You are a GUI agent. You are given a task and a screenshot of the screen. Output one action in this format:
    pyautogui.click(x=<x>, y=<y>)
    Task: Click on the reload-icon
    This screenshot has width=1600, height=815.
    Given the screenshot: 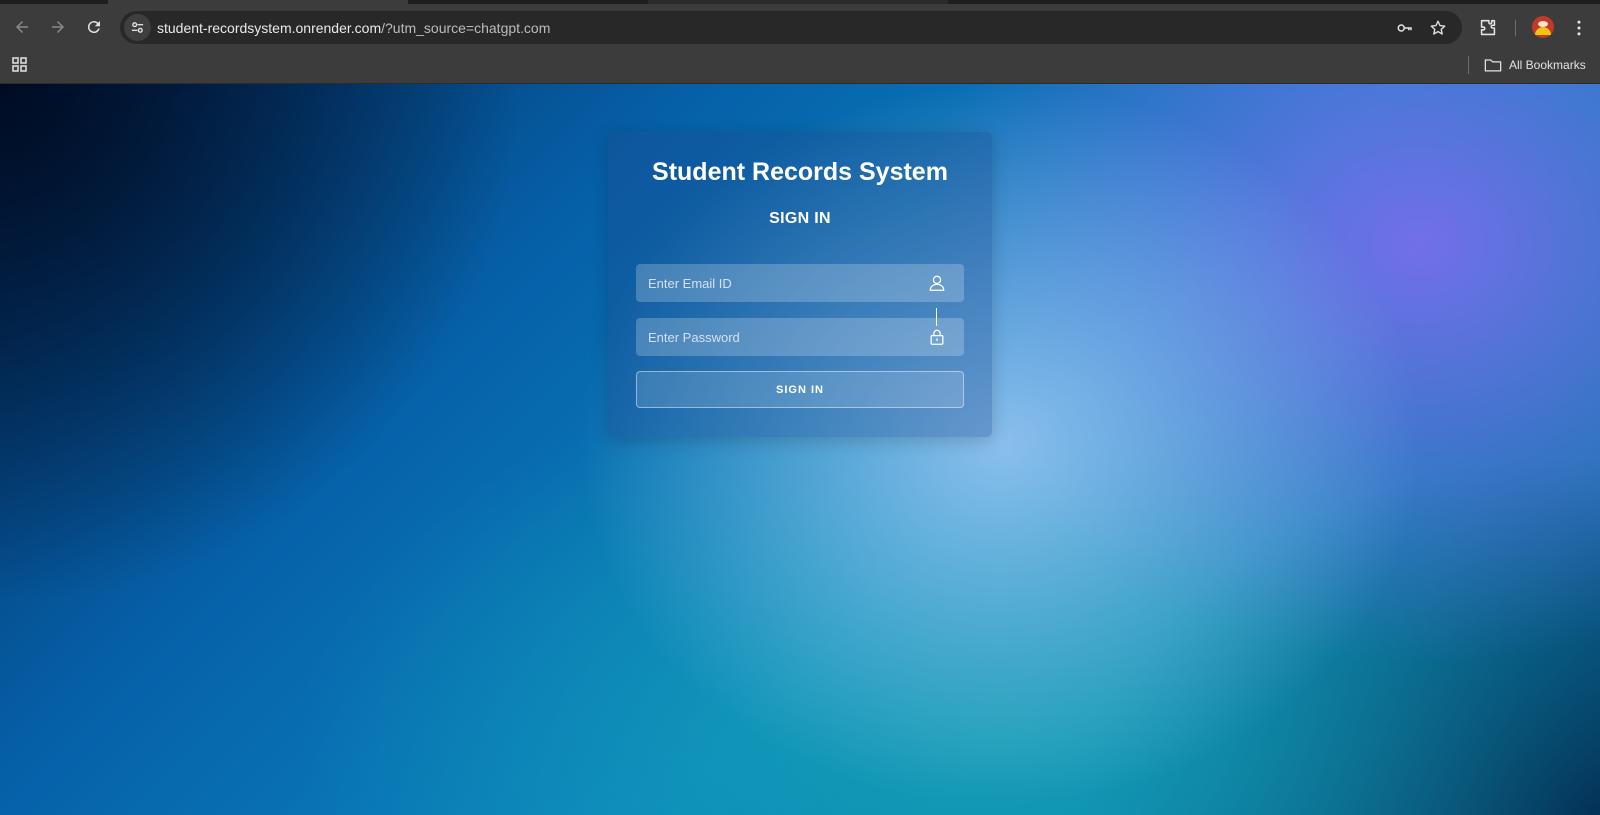 What is the action you would take?
    pyautogui.click(x=93, y=27)
    